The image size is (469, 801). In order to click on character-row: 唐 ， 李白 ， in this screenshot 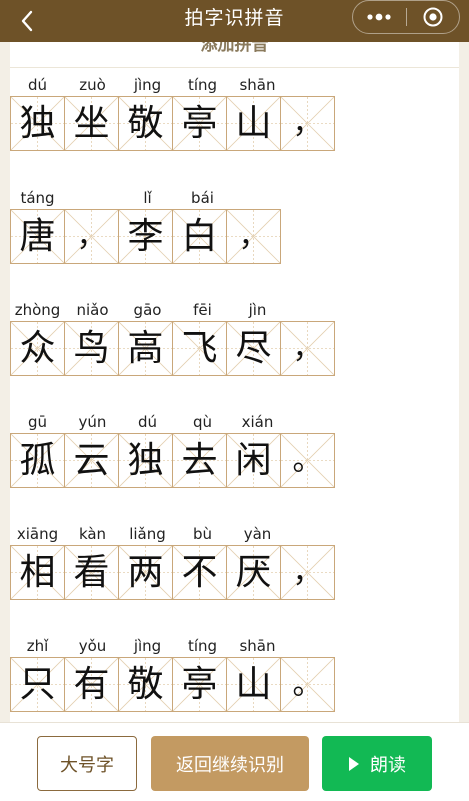, I will do `click(147, 236)`.